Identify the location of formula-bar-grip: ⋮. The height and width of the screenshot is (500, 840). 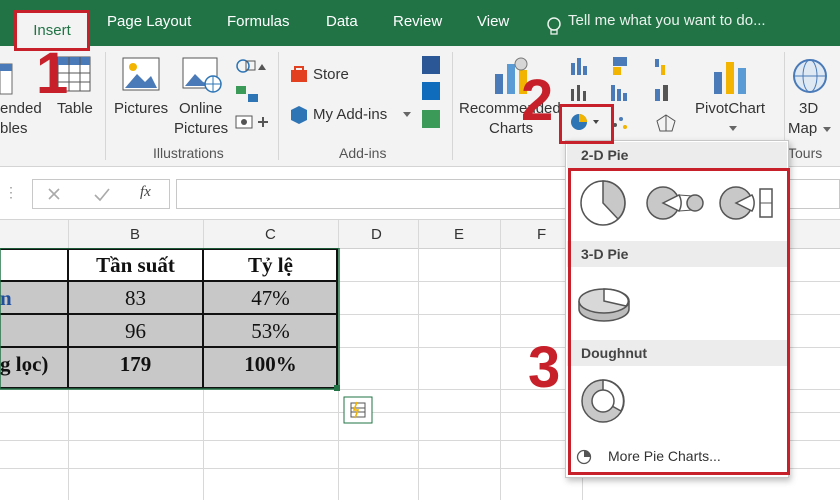
(11, 192).